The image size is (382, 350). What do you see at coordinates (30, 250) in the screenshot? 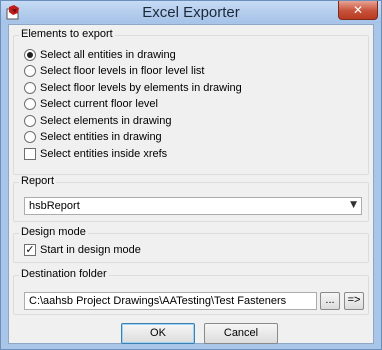
I see `design-mode-checkbox: ✓` at bounding box center [30, 250].